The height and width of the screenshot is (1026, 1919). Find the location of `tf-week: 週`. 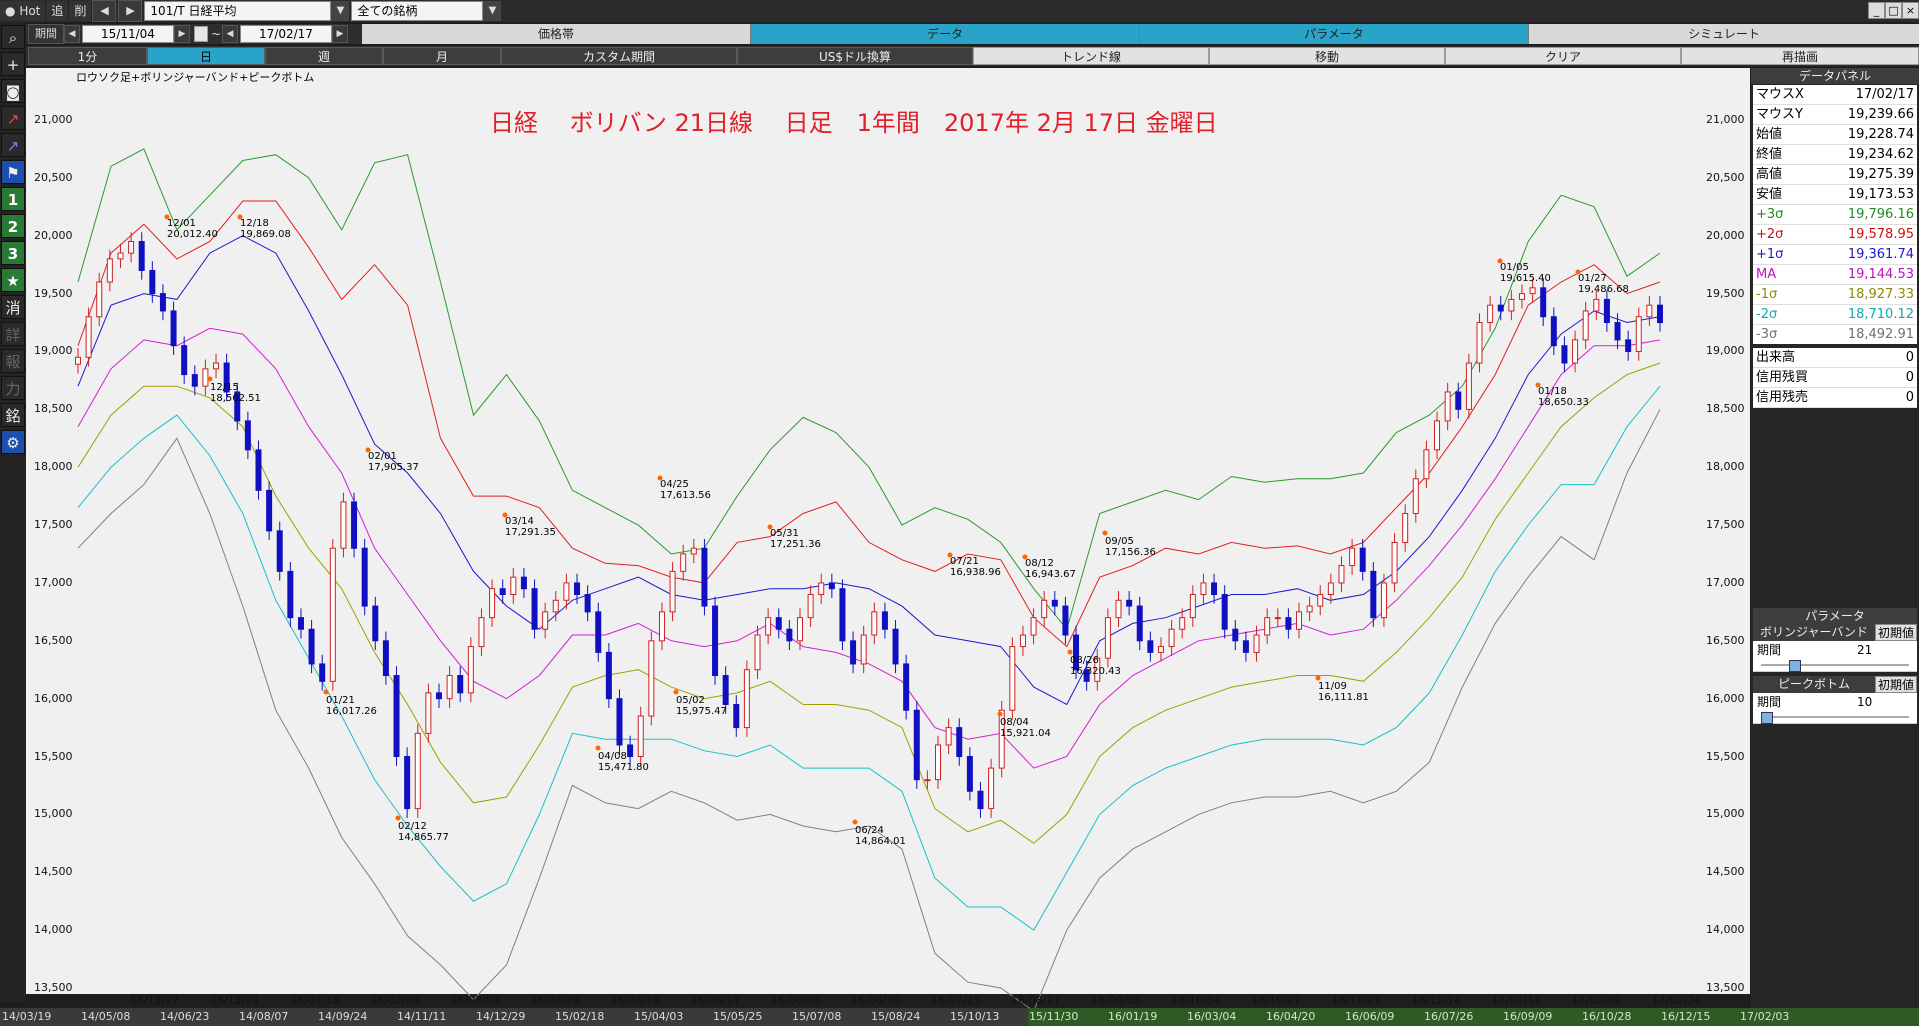

tf-week: 週 is located at coordinates (324, 56).